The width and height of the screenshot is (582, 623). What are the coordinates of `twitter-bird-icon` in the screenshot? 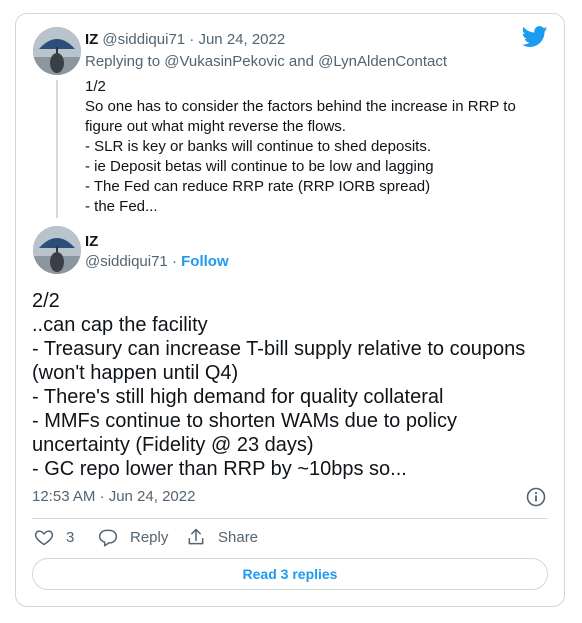 It's located at (535, 37).